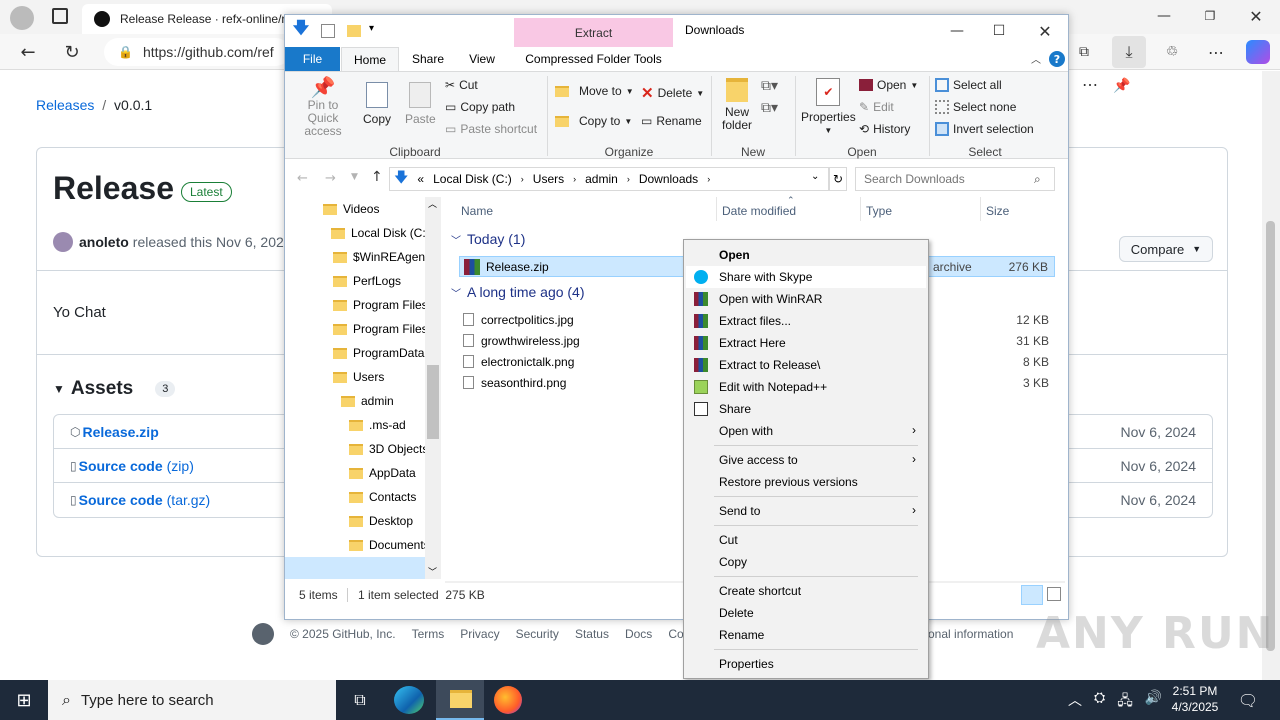  I want to click on file-explorer-taskbar-button, so click(460, 700).